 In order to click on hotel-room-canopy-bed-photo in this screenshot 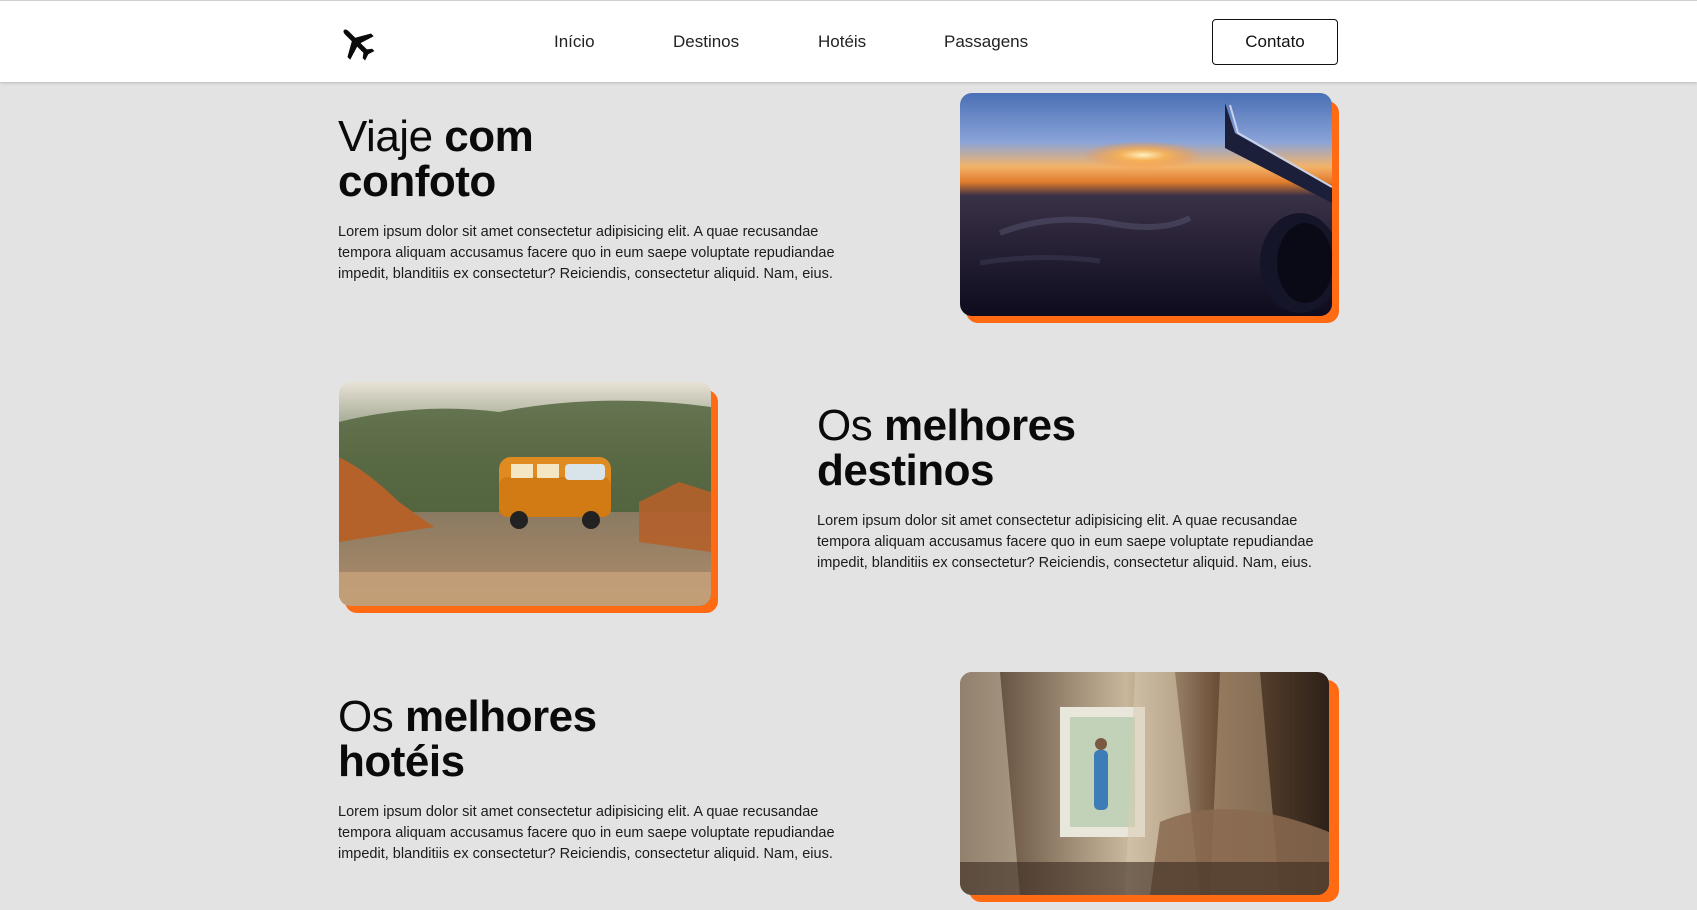, I will do `click(1144, 783)`.